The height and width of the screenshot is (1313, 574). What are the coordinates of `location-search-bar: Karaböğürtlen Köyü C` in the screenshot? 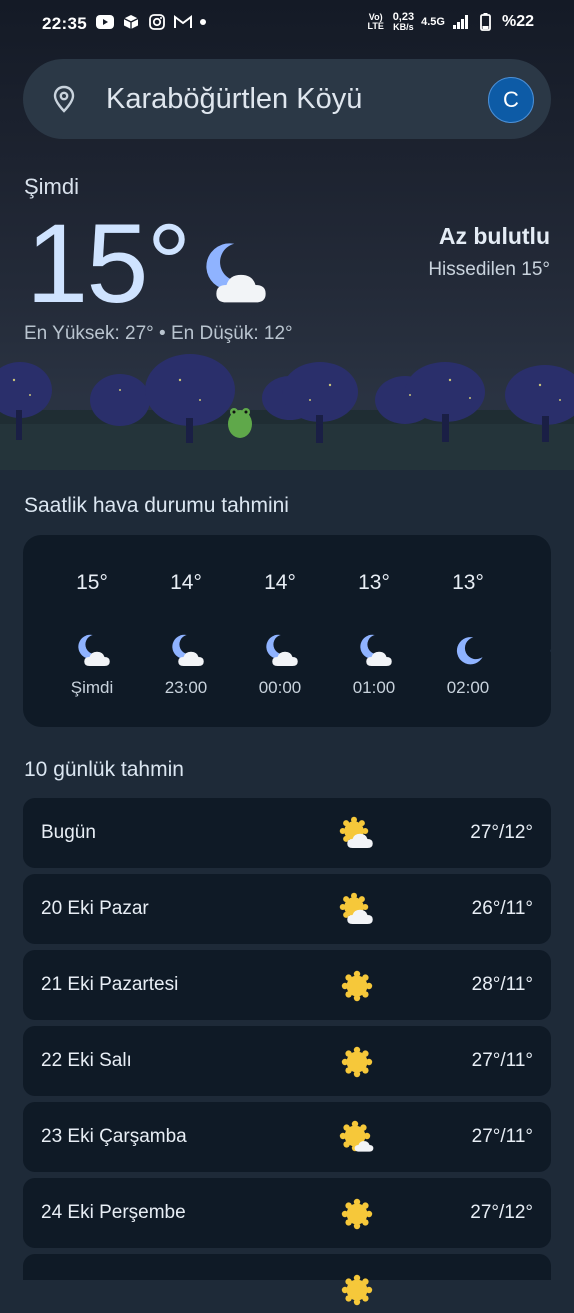 It's located at (287, 99).